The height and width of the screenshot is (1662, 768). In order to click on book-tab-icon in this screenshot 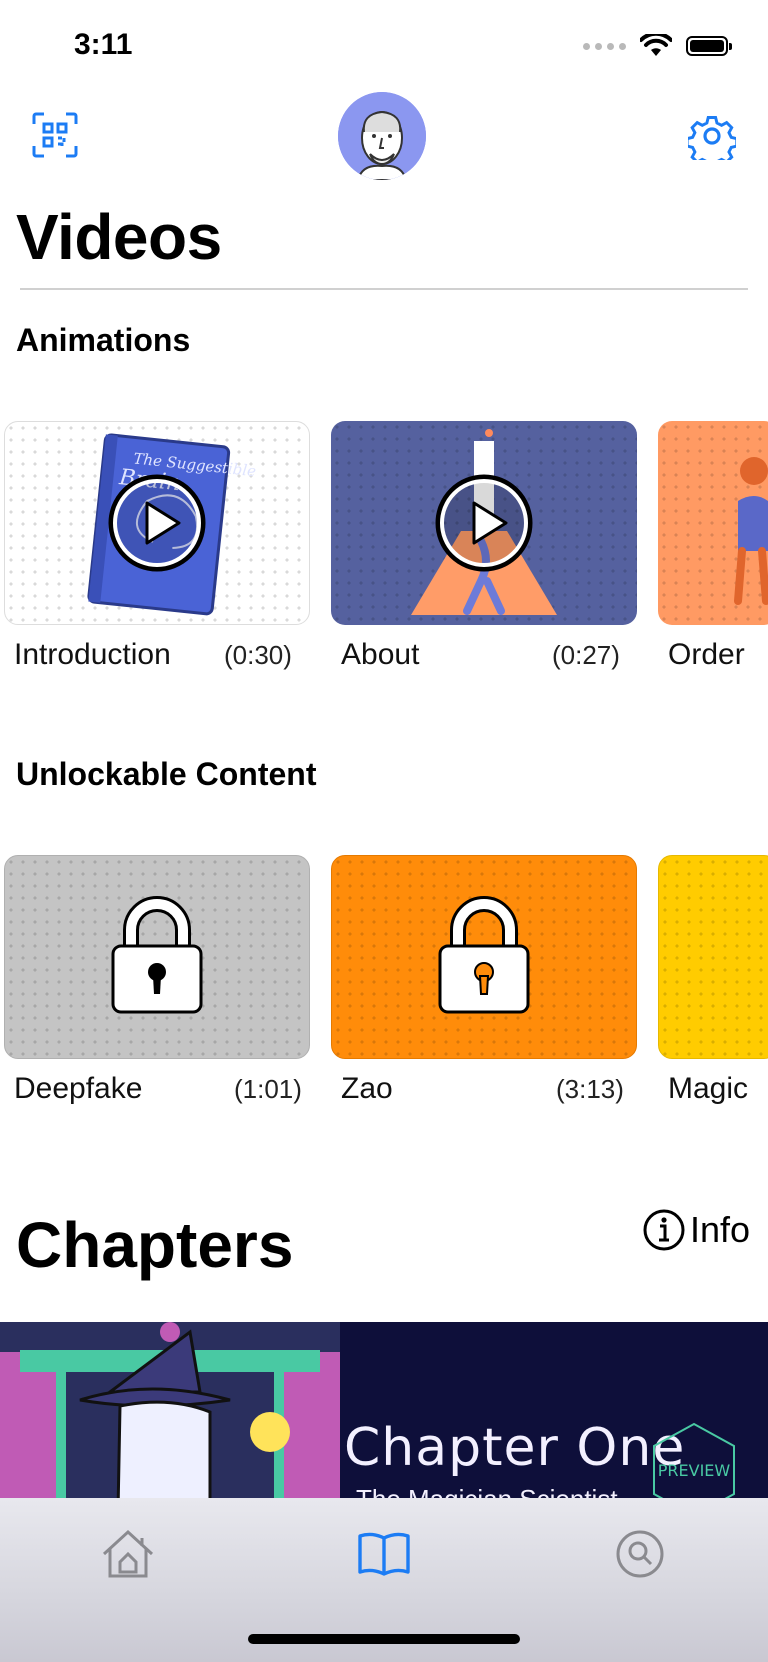, I will do `click(384, 1554)`.